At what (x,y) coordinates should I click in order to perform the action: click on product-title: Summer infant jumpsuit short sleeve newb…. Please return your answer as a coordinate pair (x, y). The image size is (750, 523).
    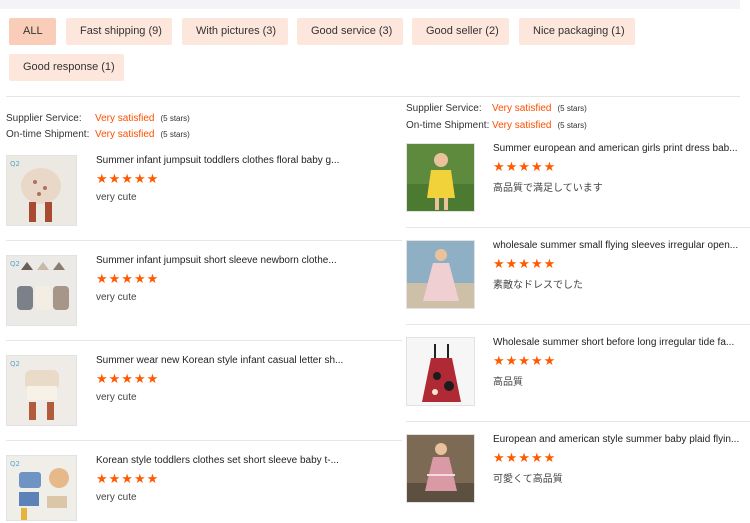
    Looking at the image, I should click on (246, 260).